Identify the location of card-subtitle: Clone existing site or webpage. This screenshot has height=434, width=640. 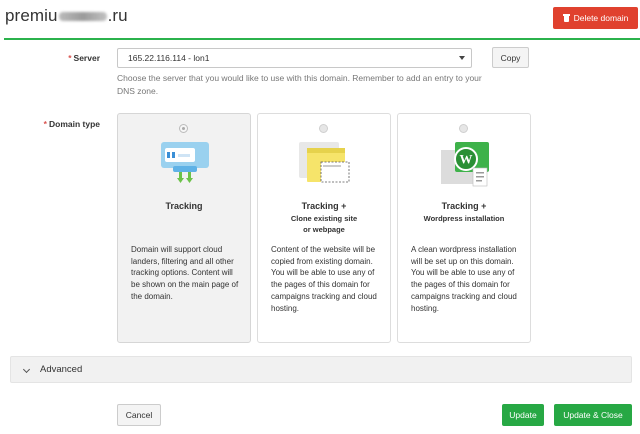
(324, 224).